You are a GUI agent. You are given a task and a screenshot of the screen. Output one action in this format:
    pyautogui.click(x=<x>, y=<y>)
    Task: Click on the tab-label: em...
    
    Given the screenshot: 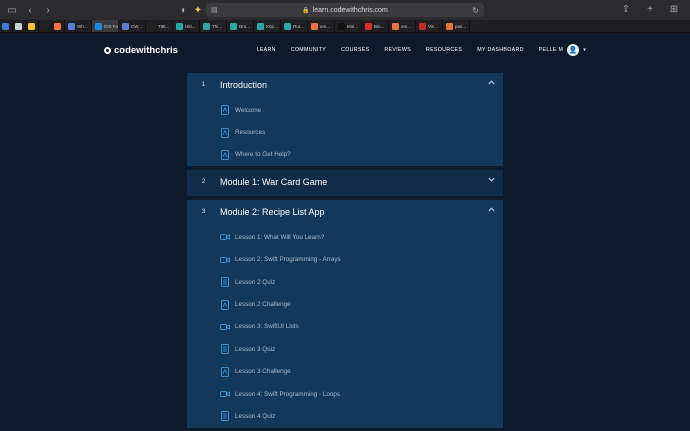 What is the action you would take?
    pyautogui.click(x=406, y=26)
    